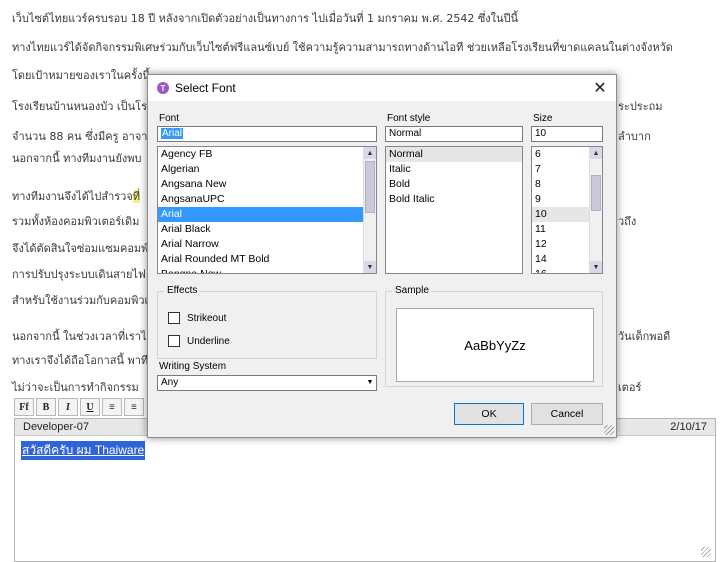 The height and width of the screenshot is (562, 728). I want to click on font-label: Font, so click(169, 118).